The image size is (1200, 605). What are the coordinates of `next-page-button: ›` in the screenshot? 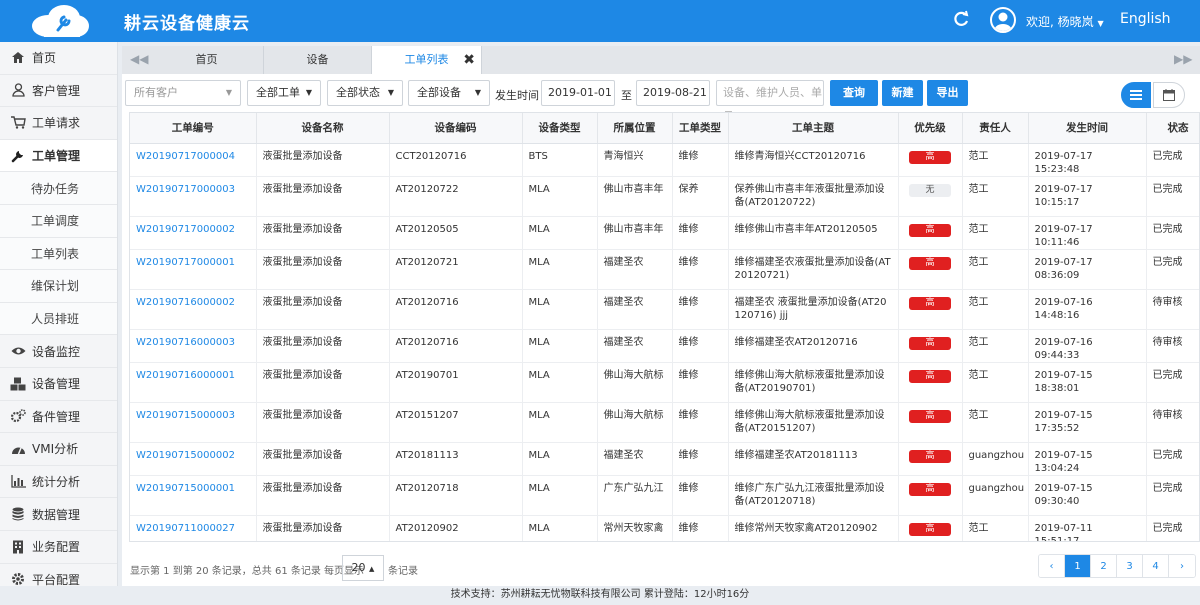 It's located at (1182, 566).